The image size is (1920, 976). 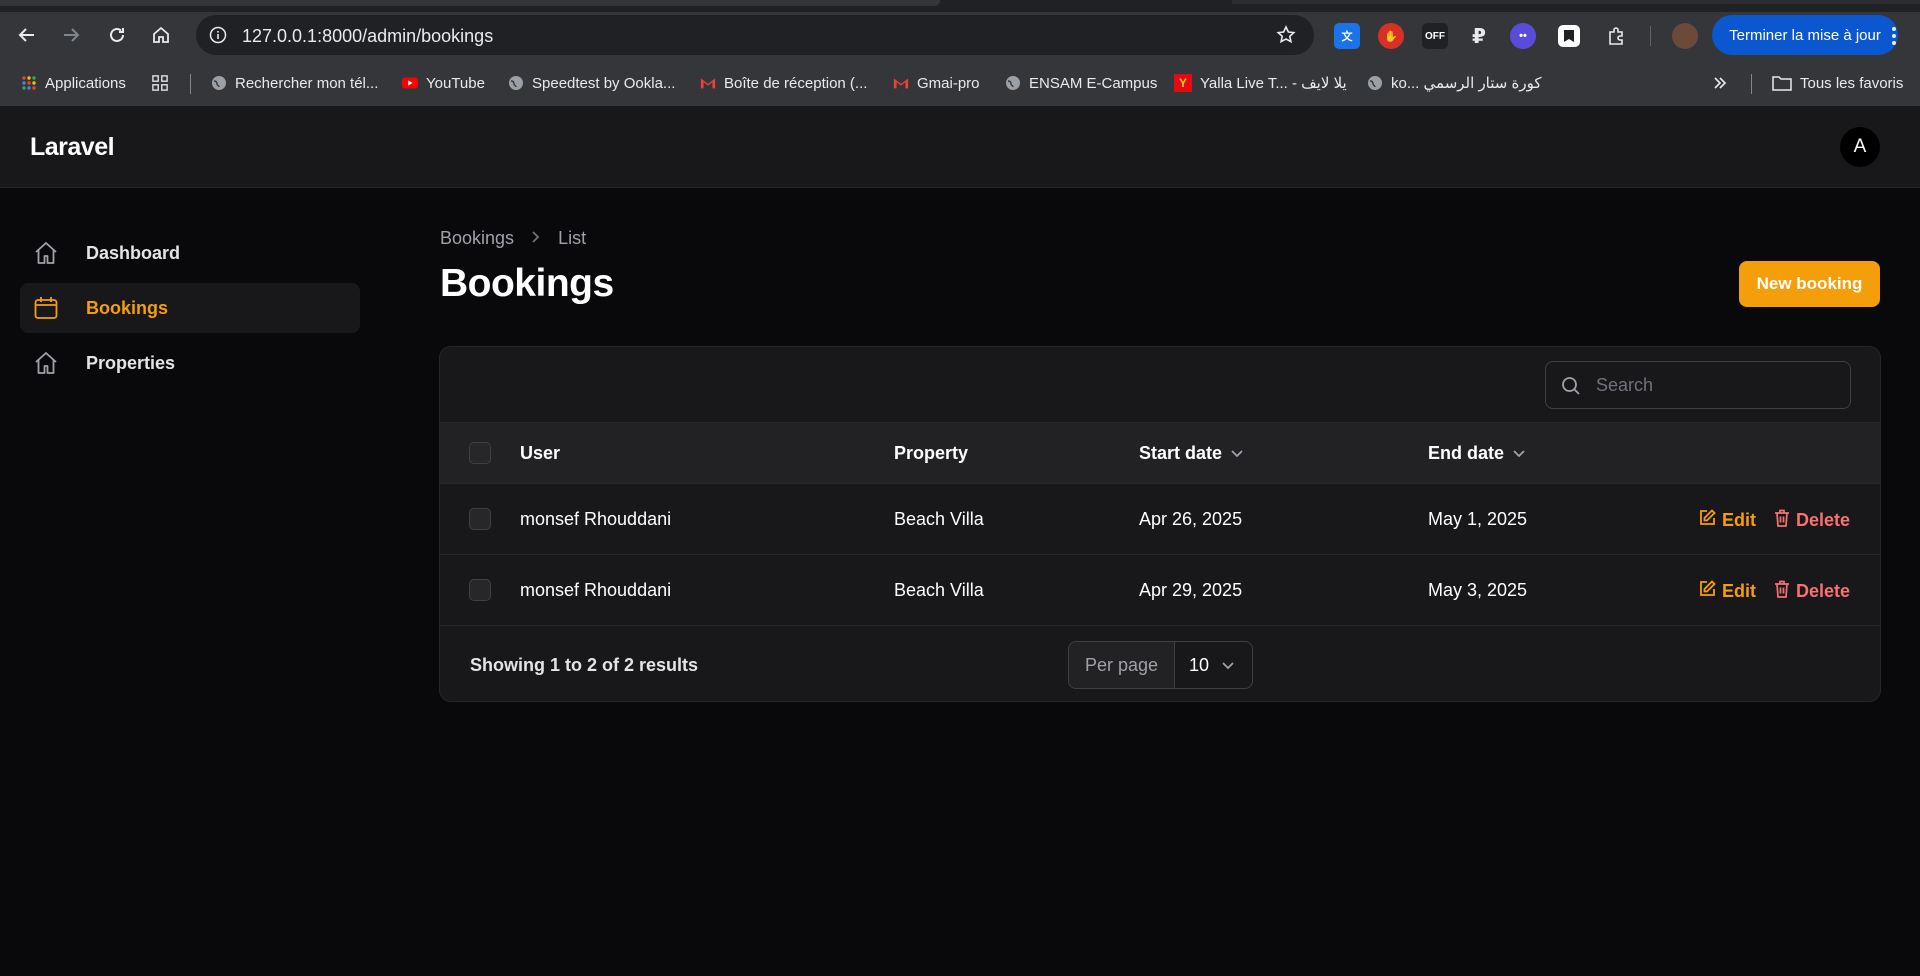 I want to click on search-field, so click(x=1698, y=385).